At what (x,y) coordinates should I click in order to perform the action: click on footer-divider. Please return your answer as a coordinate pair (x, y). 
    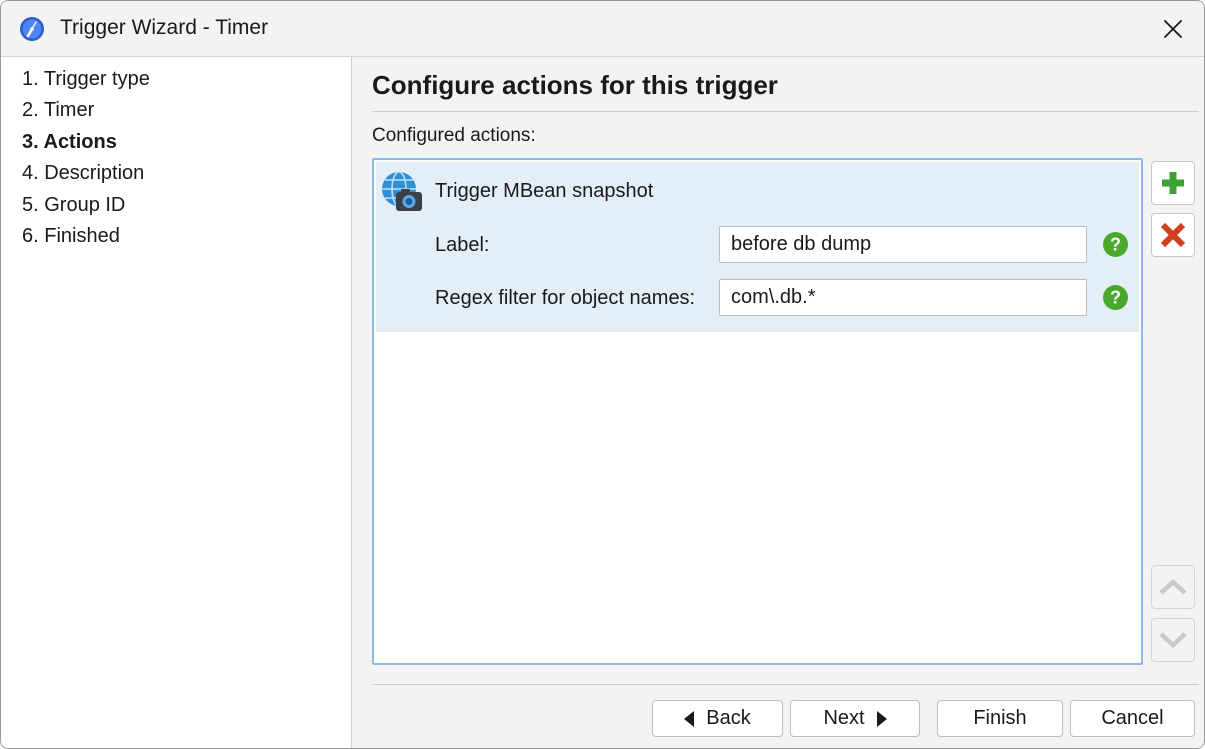
    Looking at the image, I should click on (785, 684).